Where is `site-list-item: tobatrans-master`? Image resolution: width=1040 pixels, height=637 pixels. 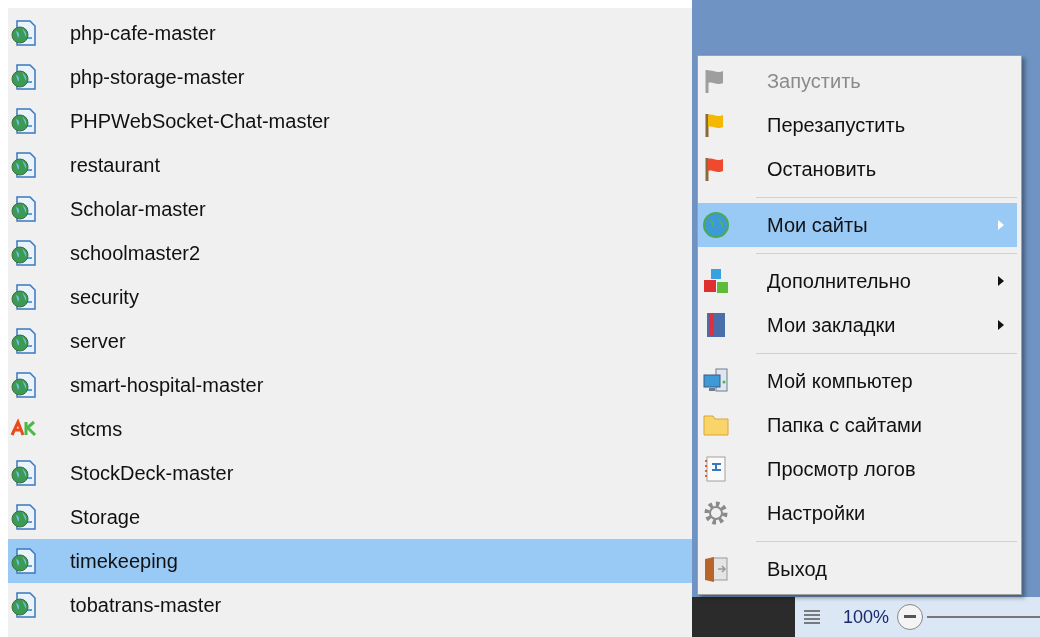 site-list-item: tobatrans-master is located at coordinates (350, 605).